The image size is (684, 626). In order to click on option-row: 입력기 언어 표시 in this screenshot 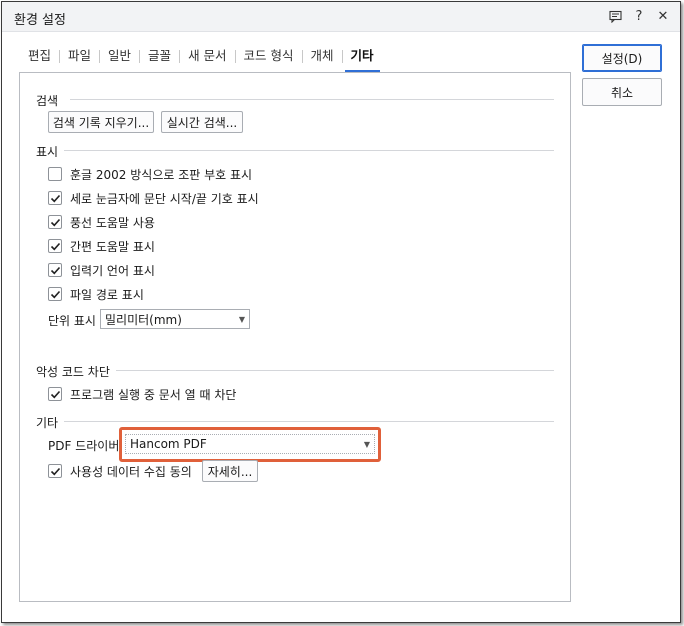, I will do `click(101, 270)`.